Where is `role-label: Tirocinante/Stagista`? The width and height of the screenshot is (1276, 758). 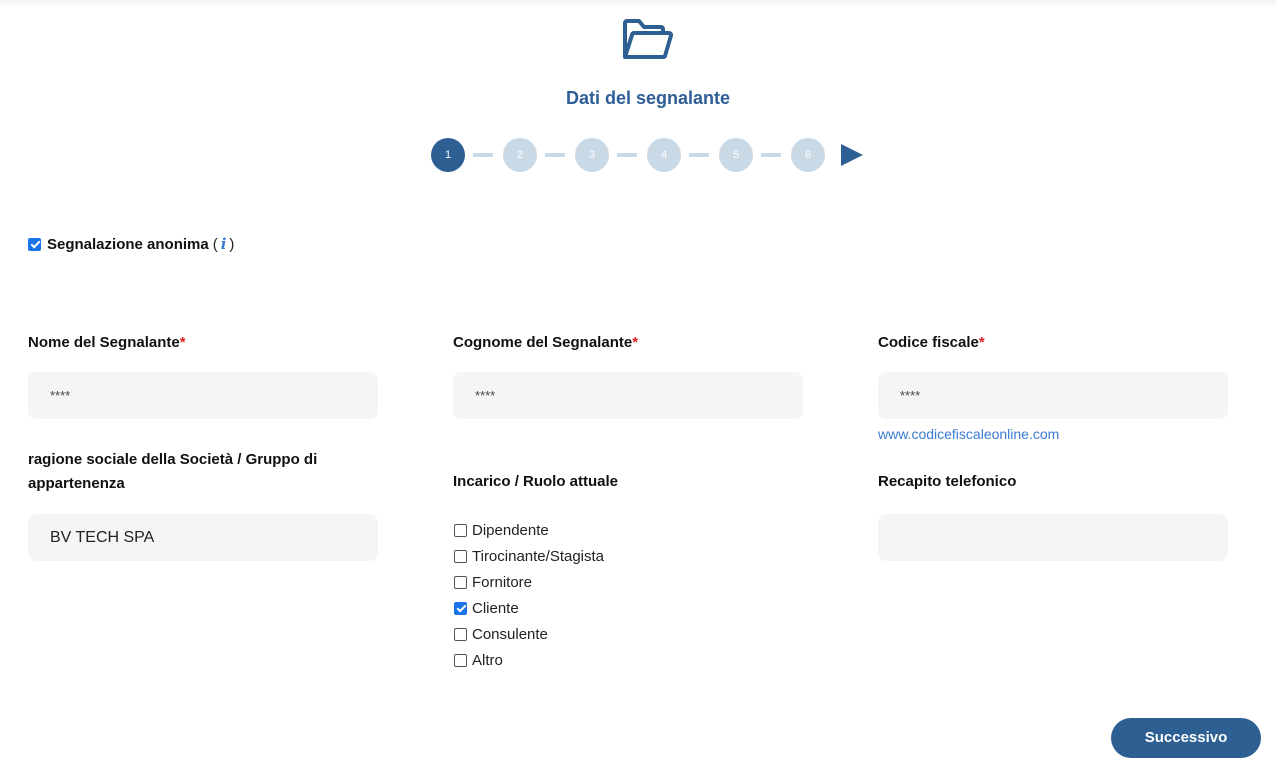 role-label: Tirocinante/Stagista is located at coordinates (538, 556).